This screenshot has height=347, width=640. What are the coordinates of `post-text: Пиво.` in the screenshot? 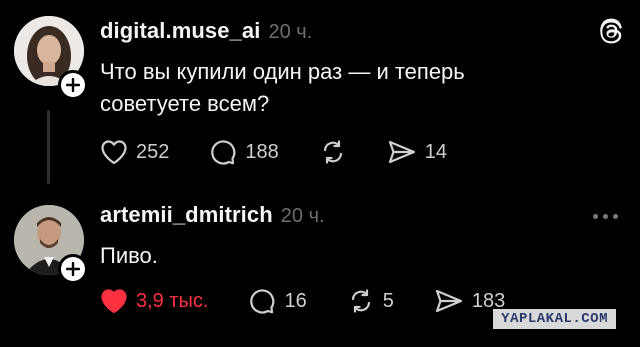 It's located at (129, 255).